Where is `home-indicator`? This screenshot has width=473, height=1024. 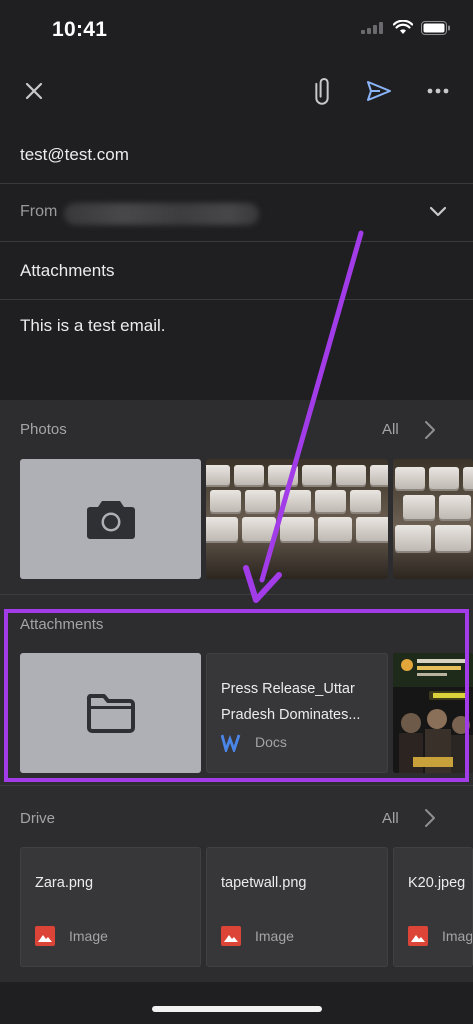
home-indicator is located at coordinates (237, 1009).